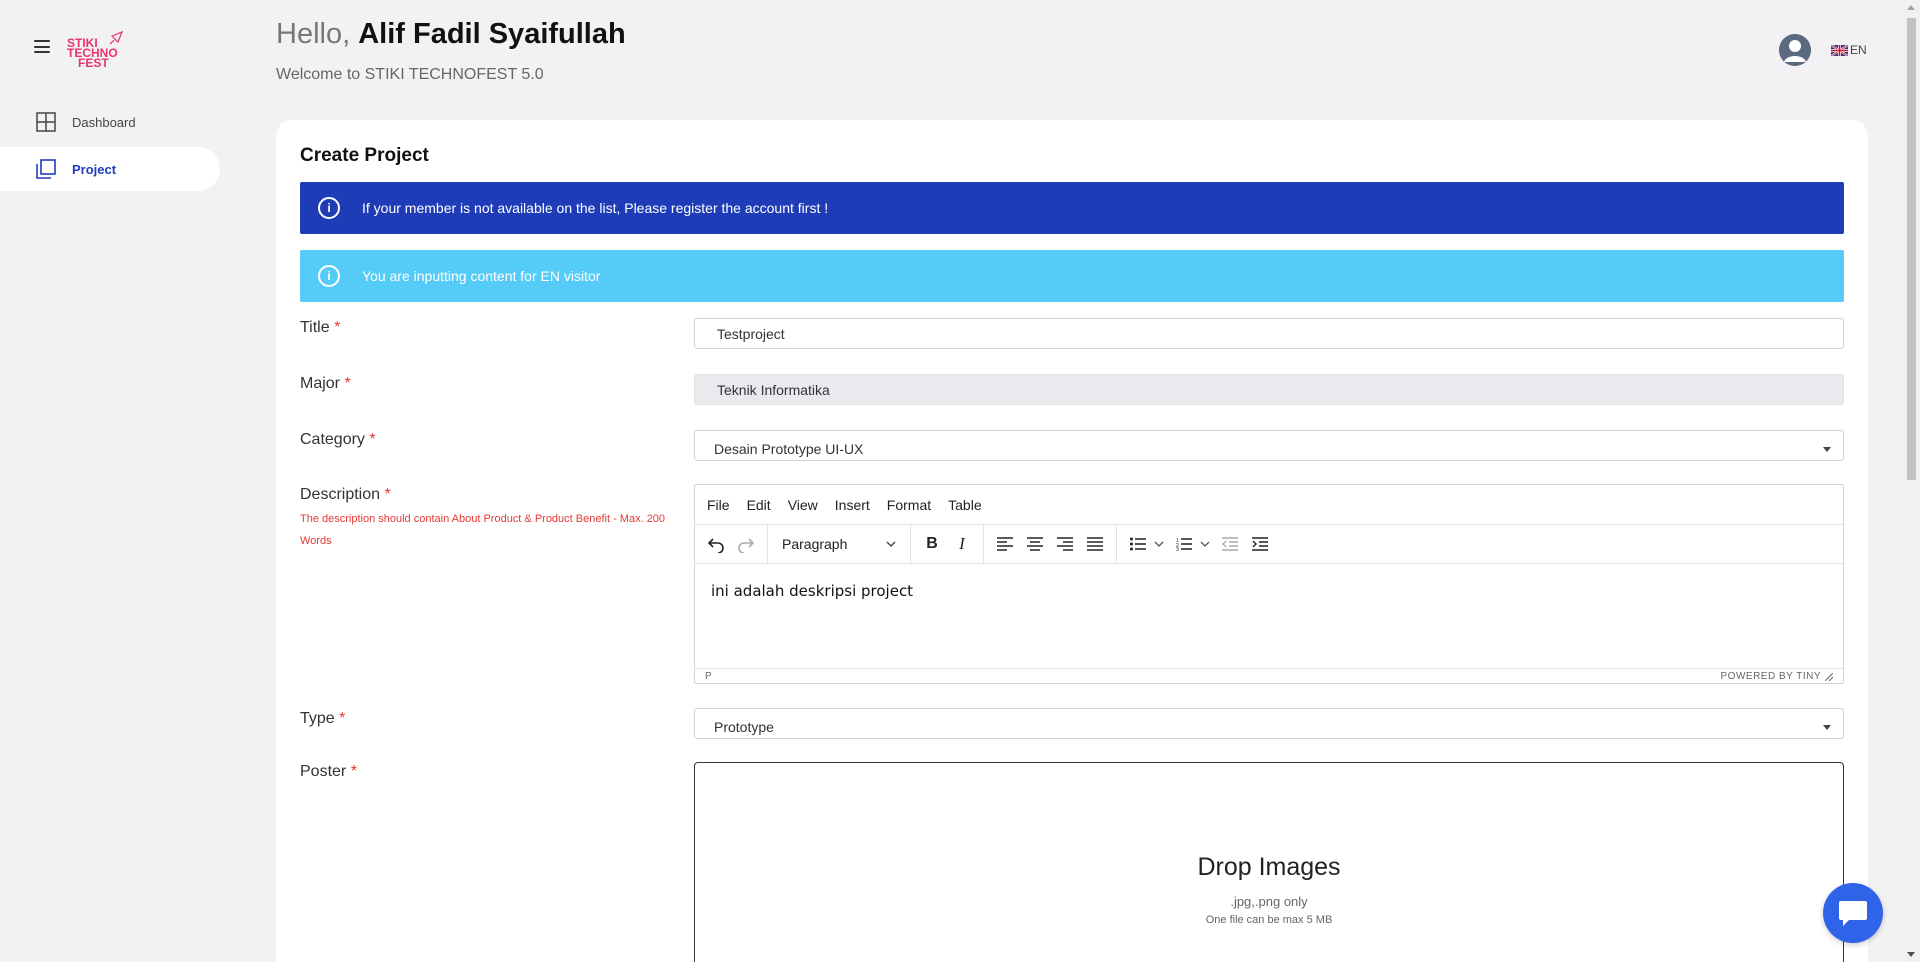  Describe the element at coordinates (1269, 389) in the screenshot. I see `major-input: Teknik Informatika` at that location.